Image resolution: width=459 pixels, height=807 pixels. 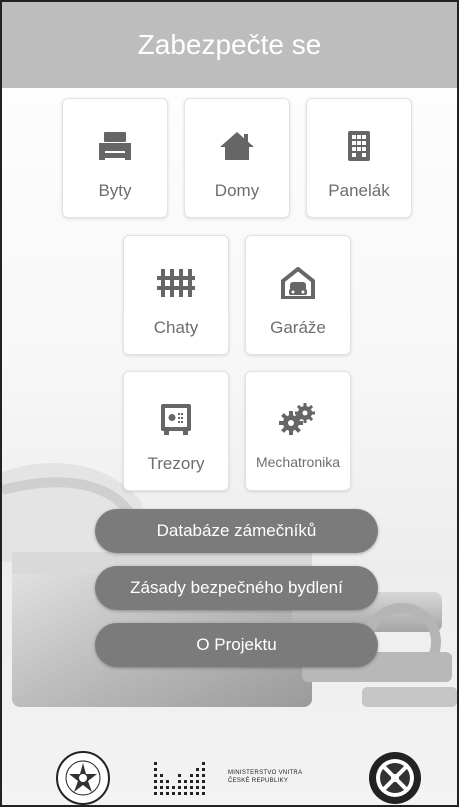 I want to click on about-project-button: O Projektu, so click(x=236, y=645).